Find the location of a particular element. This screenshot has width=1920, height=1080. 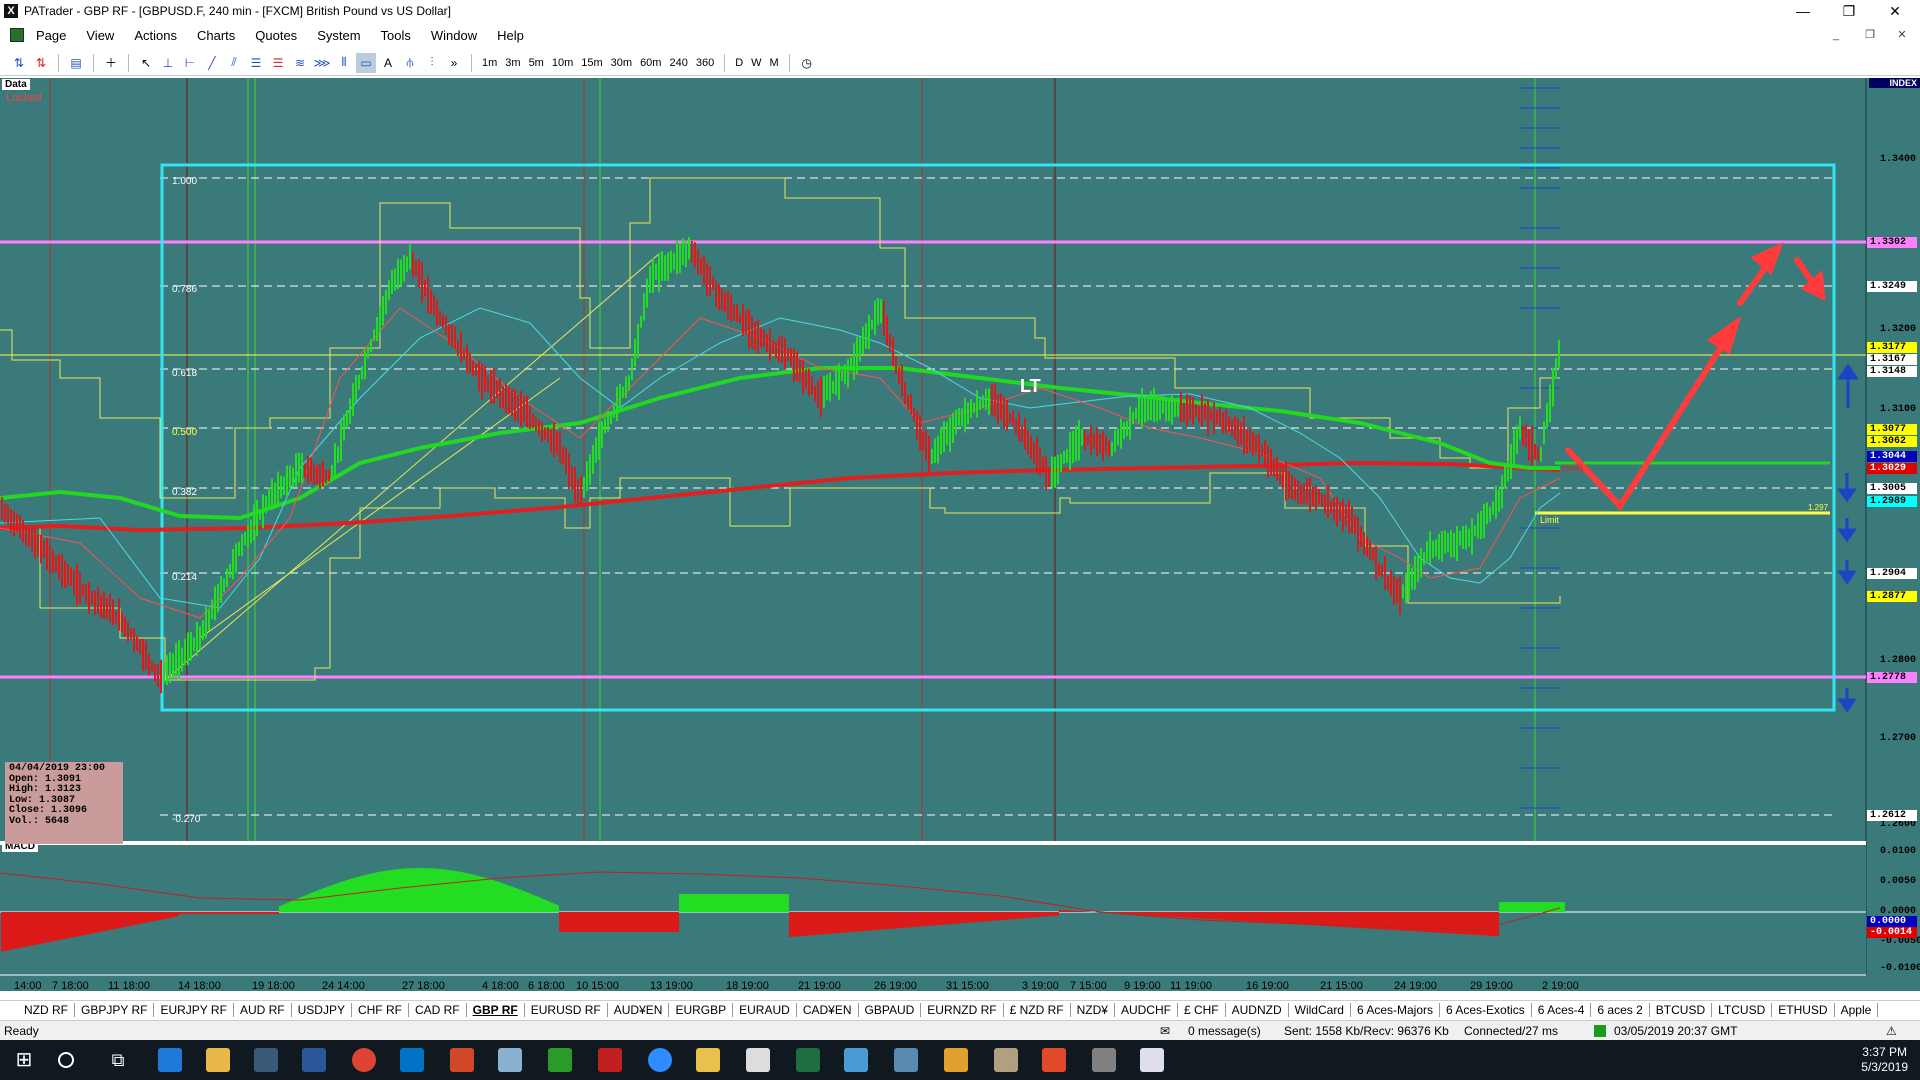

timeframe-60m: 60m is located at coordinates (650, 63).